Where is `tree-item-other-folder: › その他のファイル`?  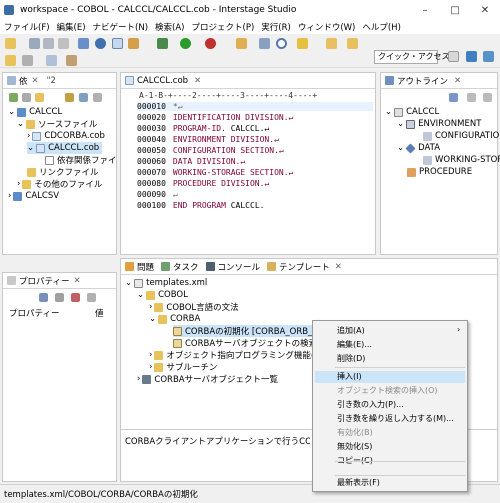
tree-item-other-folder: › その他のファイル is located at coordinates (59, 184).